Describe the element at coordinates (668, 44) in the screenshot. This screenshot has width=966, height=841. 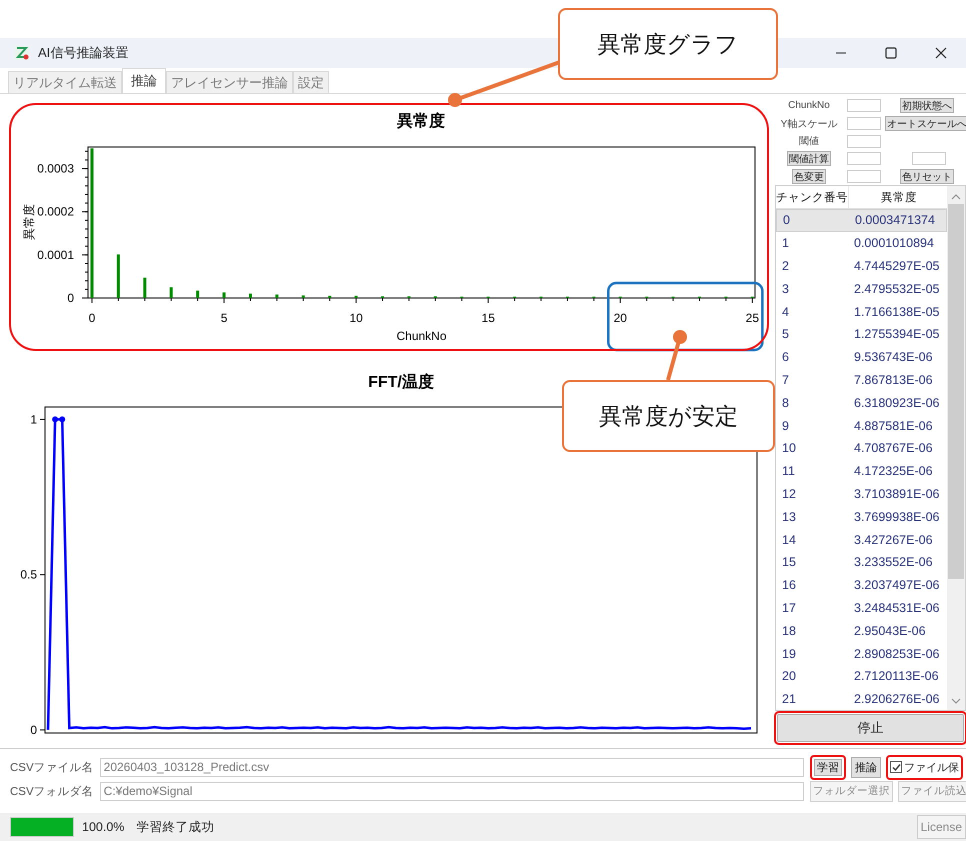
I see `callout-box: 異常度グラフ` at that location.